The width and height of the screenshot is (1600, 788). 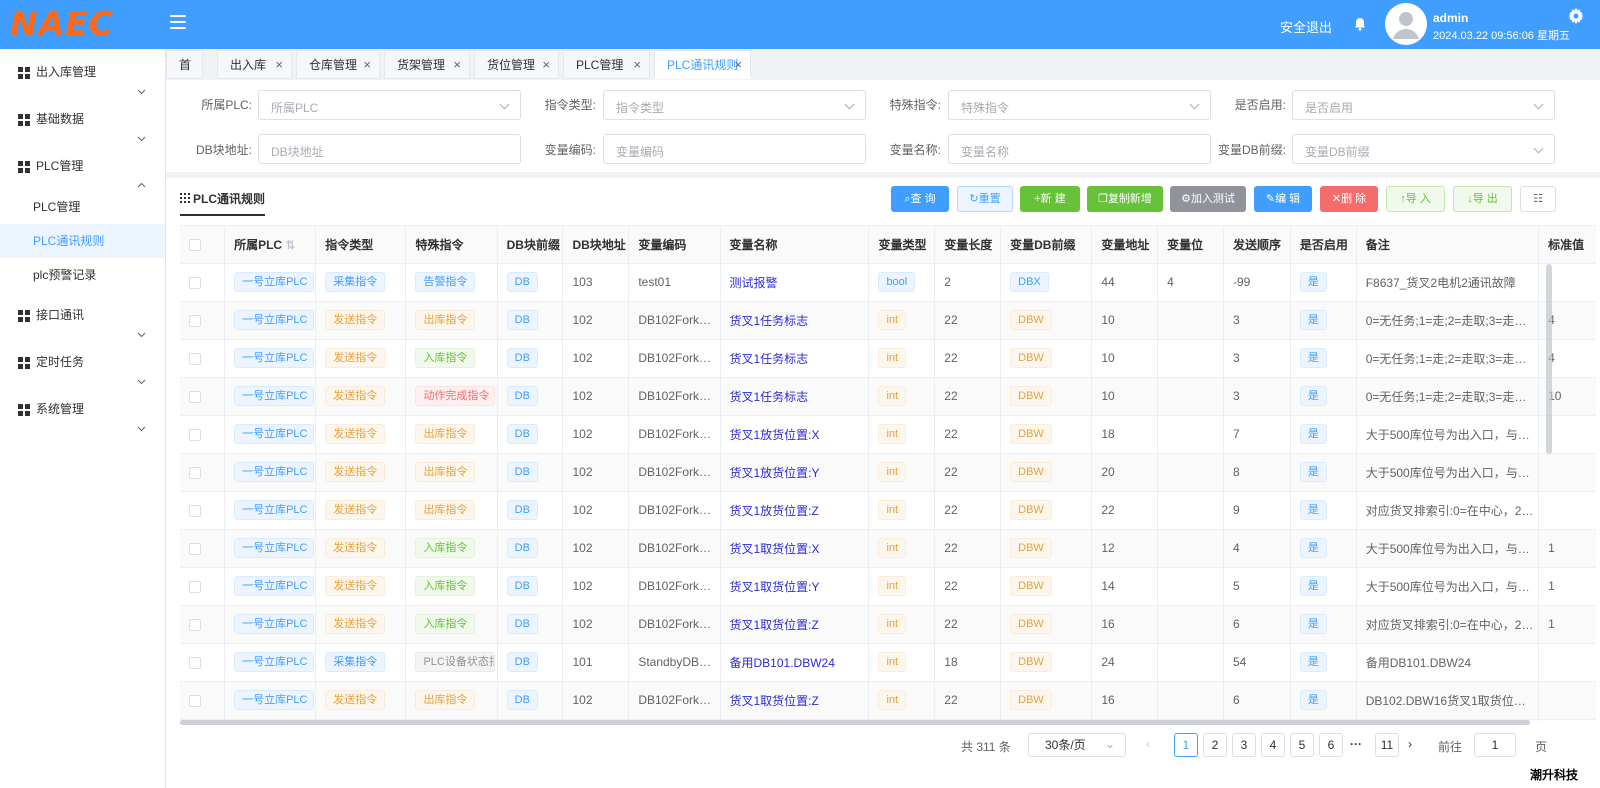 I want to click on sidebar-sub-item: PLC通讯规则, so click(x=82, y=241).